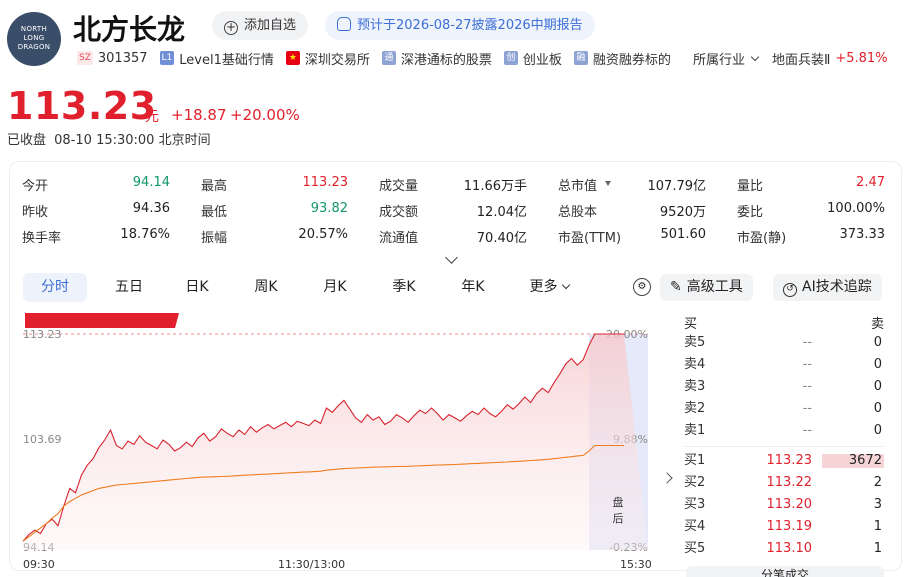  Describe the element at coordinates (270, 25) in the screenshot. I see `add-to-watchlist-label: 添加自选` at that location.